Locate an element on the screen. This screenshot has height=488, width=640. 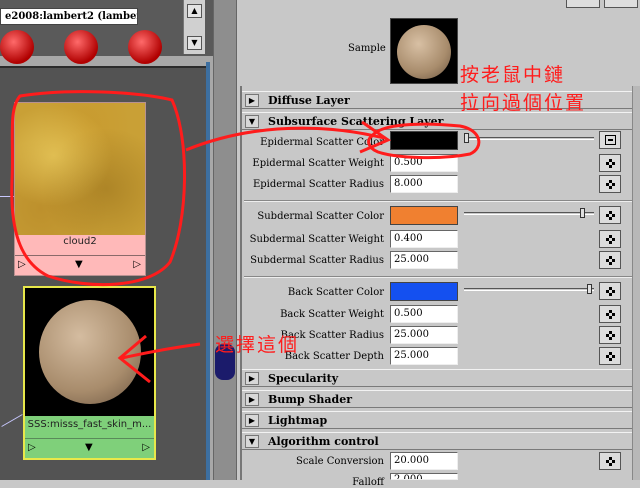
annotation-instruction-line2: 拉向過個位置 is located at coordinates (523, 103).